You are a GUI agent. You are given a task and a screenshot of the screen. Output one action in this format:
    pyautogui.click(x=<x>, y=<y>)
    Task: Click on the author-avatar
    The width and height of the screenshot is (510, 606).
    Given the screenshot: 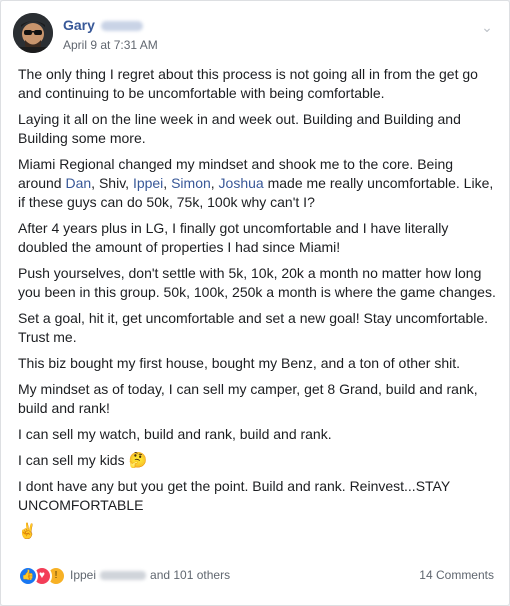 What is the action you would take?
    pyautogui.click(x=33, y=33)
    